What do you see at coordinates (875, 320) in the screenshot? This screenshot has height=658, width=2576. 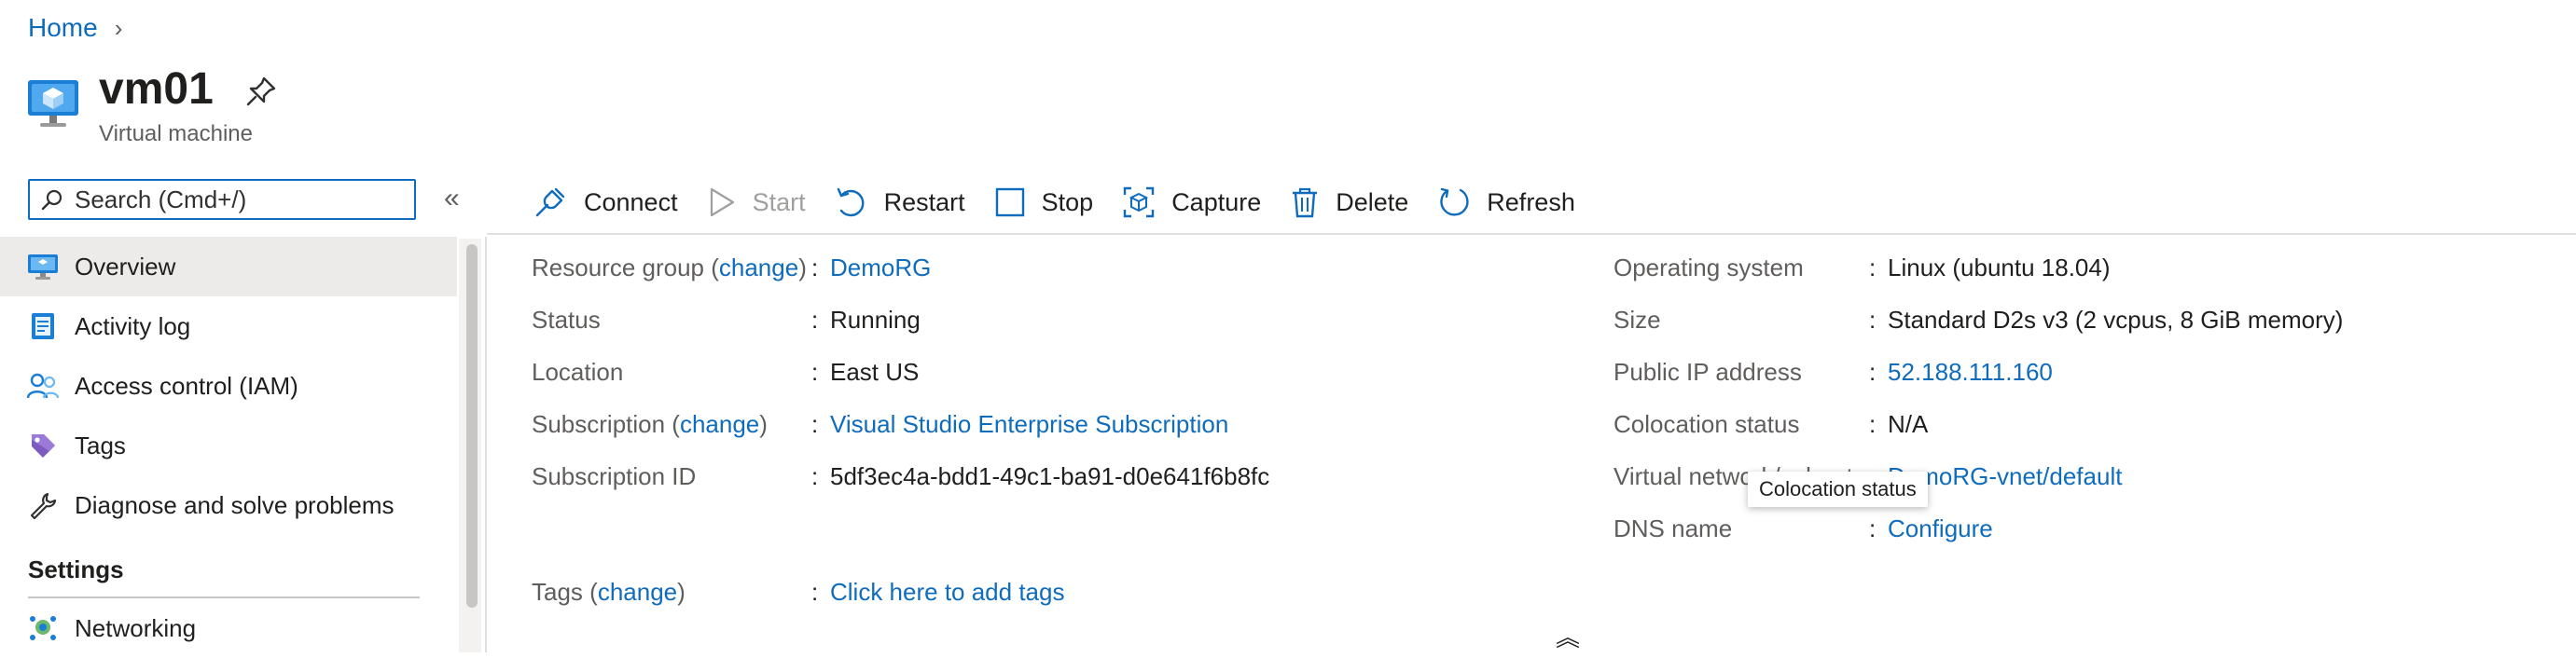 I see `status-value: Running` at bounding box center [875, 320].